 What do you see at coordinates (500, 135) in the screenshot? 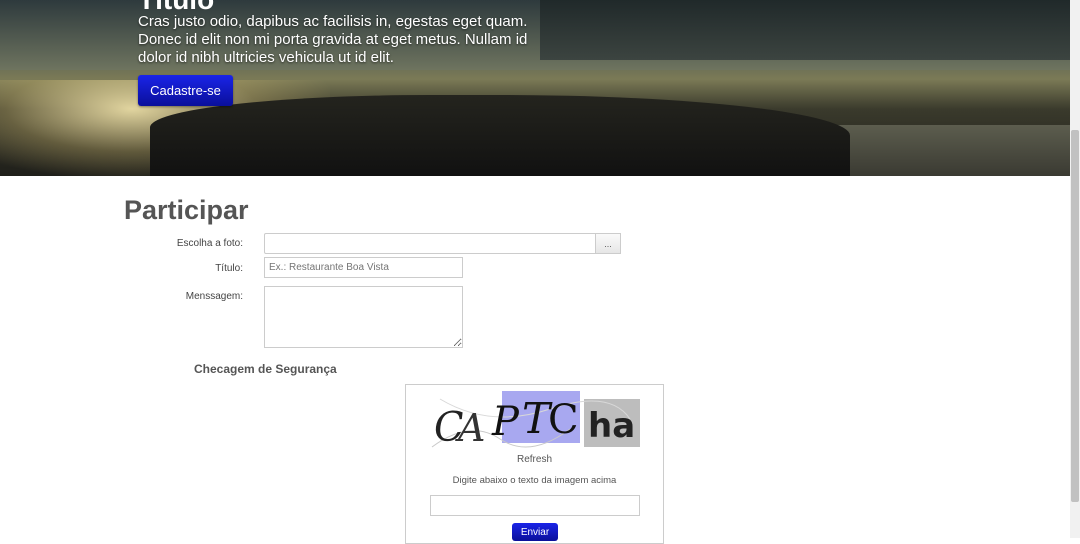
I see `hero-rocks` at bounding box center [500, 135].